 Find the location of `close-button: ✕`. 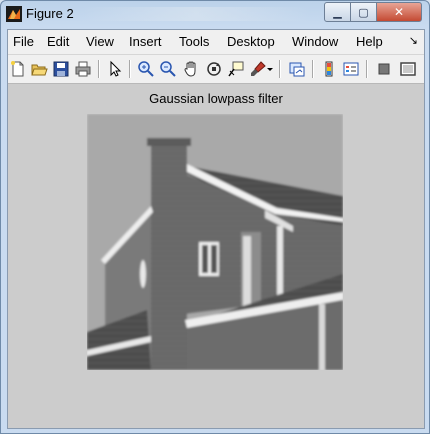

close-button: ✕ is located at coordinates (399, 12).